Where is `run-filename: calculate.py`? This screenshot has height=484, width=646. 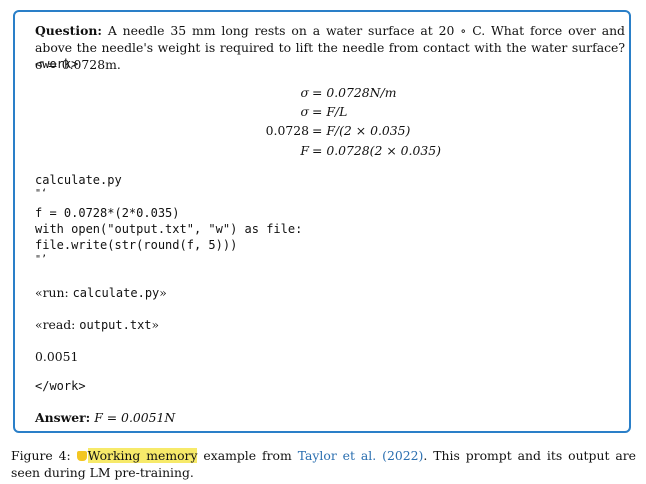 run-filename: calculate.py is located at coordinates (116, 293).